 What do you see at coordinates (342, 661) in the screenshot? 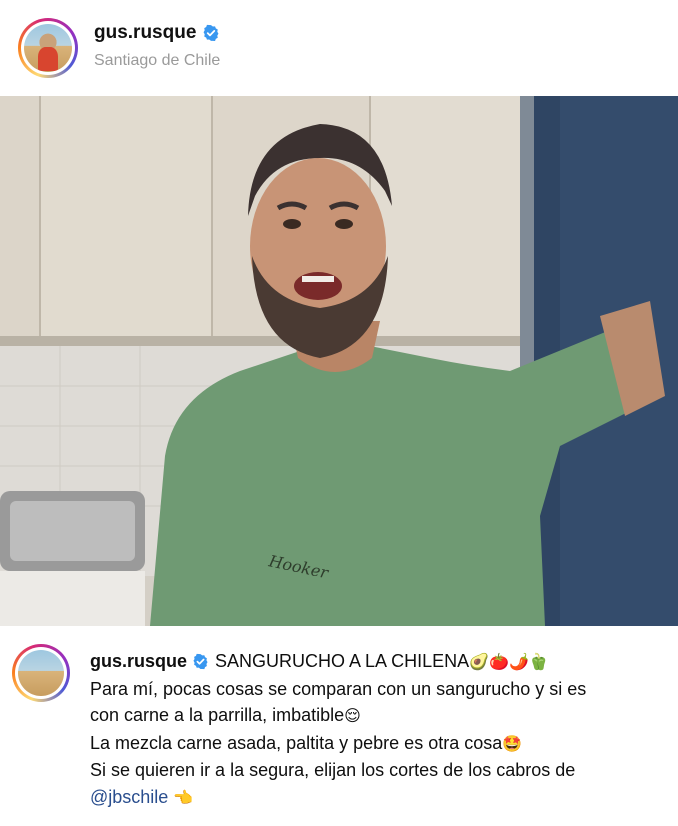
I see `caption-title: SANGURUCHO A LA CHILENA` at bounding box center [342, 661].